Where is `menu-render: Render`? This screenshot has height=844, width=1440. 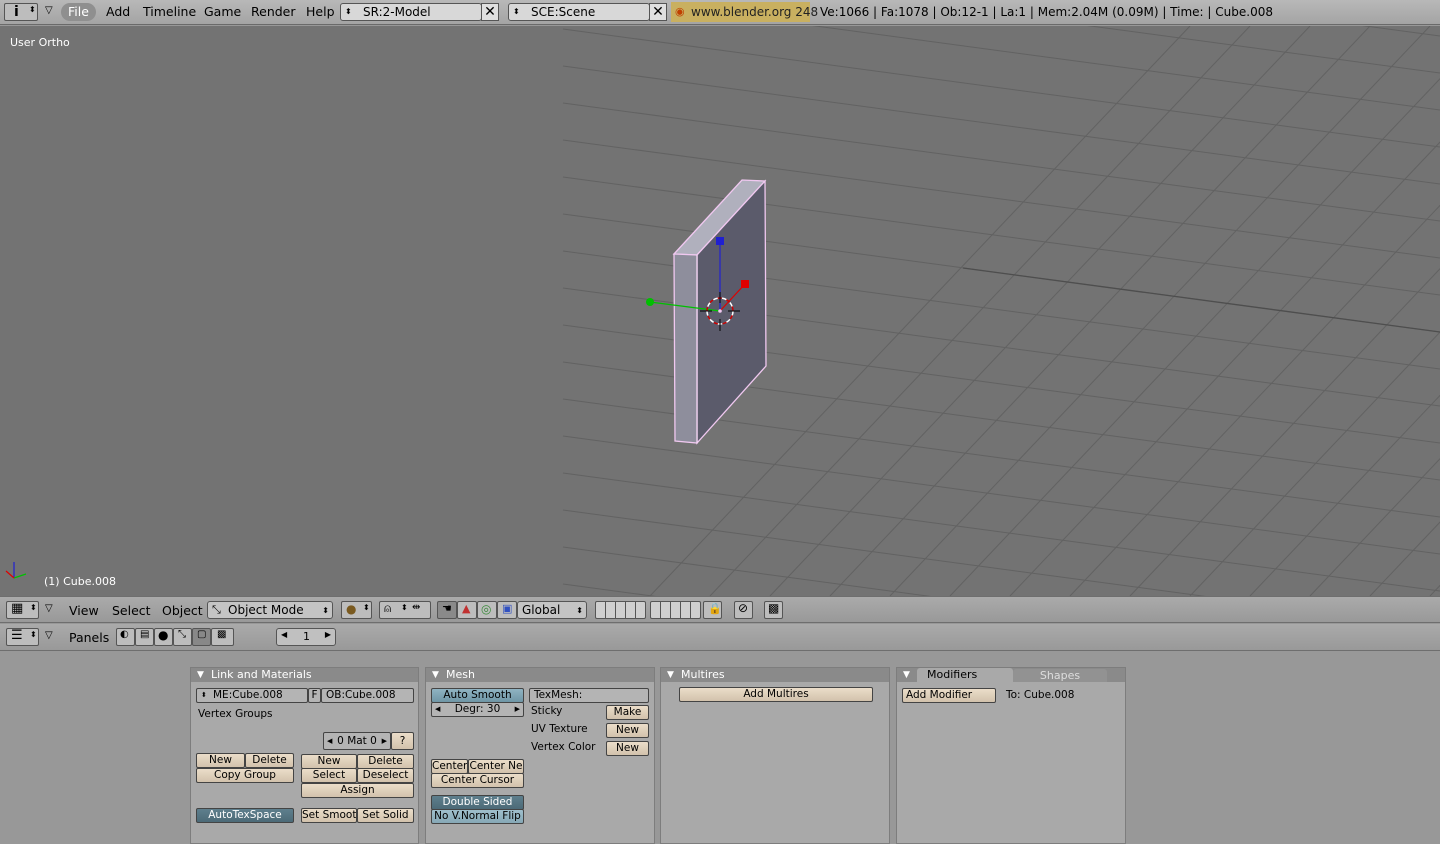
menu-render: Render is located at coordinates (273, 11).